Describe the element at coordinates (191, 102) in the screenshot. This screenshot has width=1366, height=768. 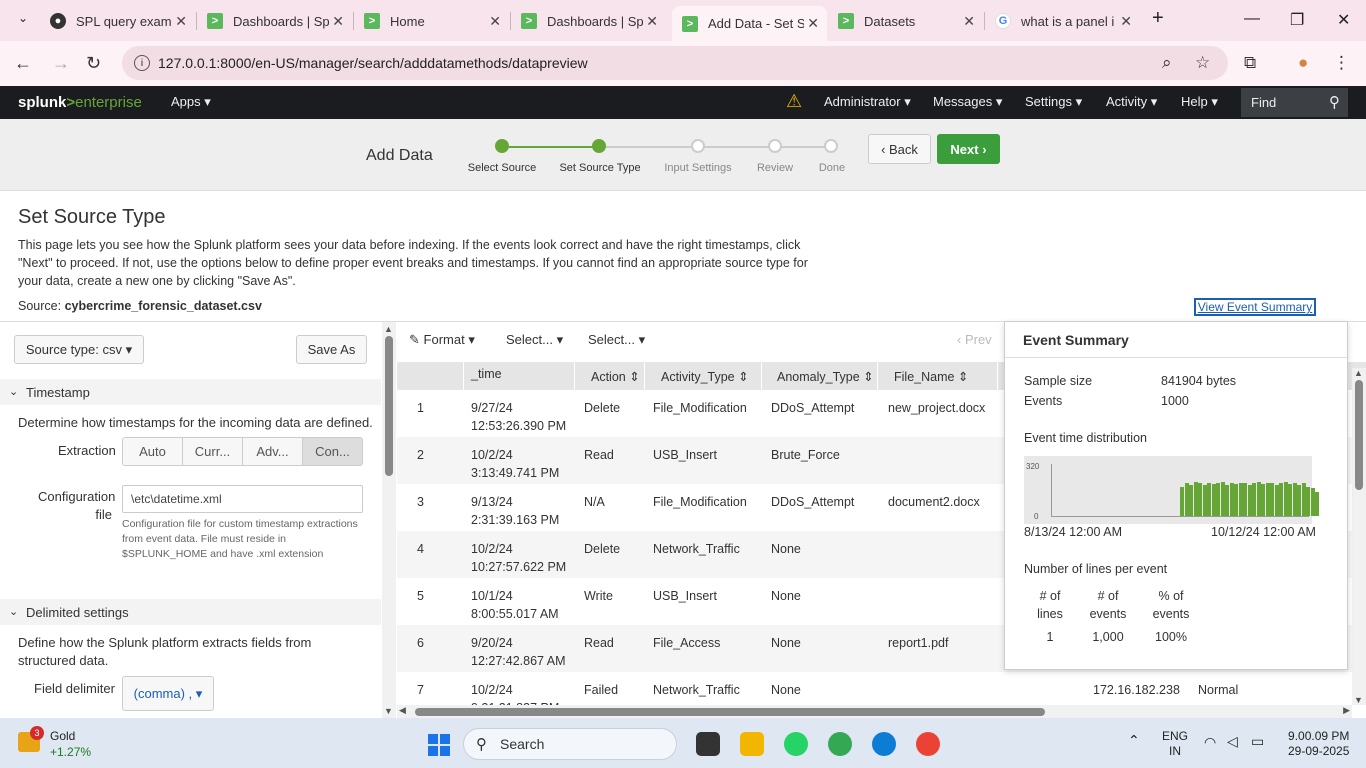
I see `apps-menu: Apps ▾` at that location.